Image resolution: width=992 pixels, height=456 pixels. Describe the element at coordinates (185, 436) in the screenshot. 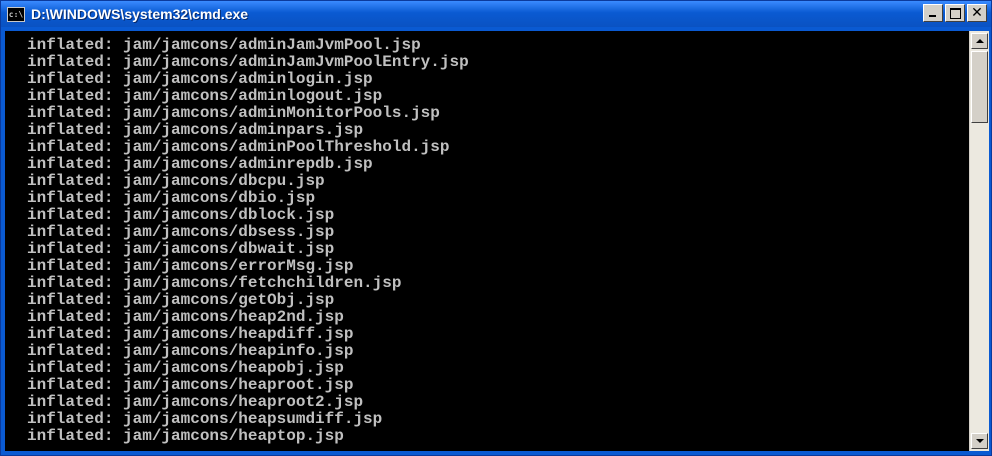

I see `console-line: inflated: jam/jamcons/heaptop.jsp` at that location.